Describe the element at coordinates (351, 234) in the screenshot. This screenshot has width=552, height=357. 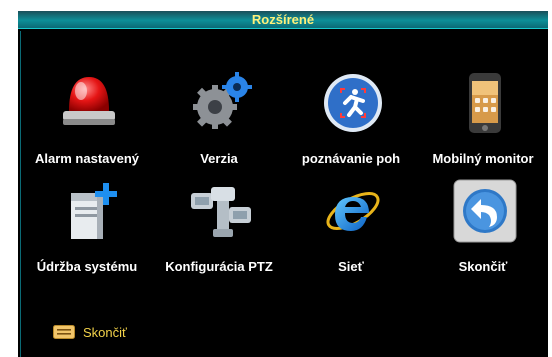
I see `menu-item-network: Sieť` at that location.